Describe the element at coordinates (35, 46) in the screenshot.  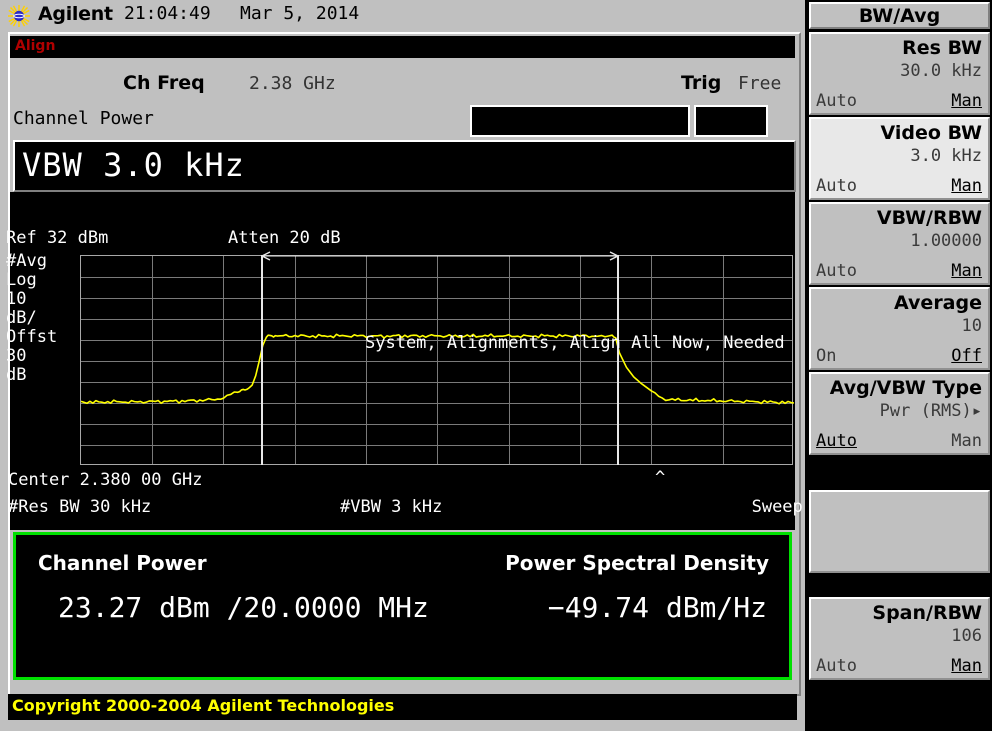
I see `align-status-label: Align` at that location.